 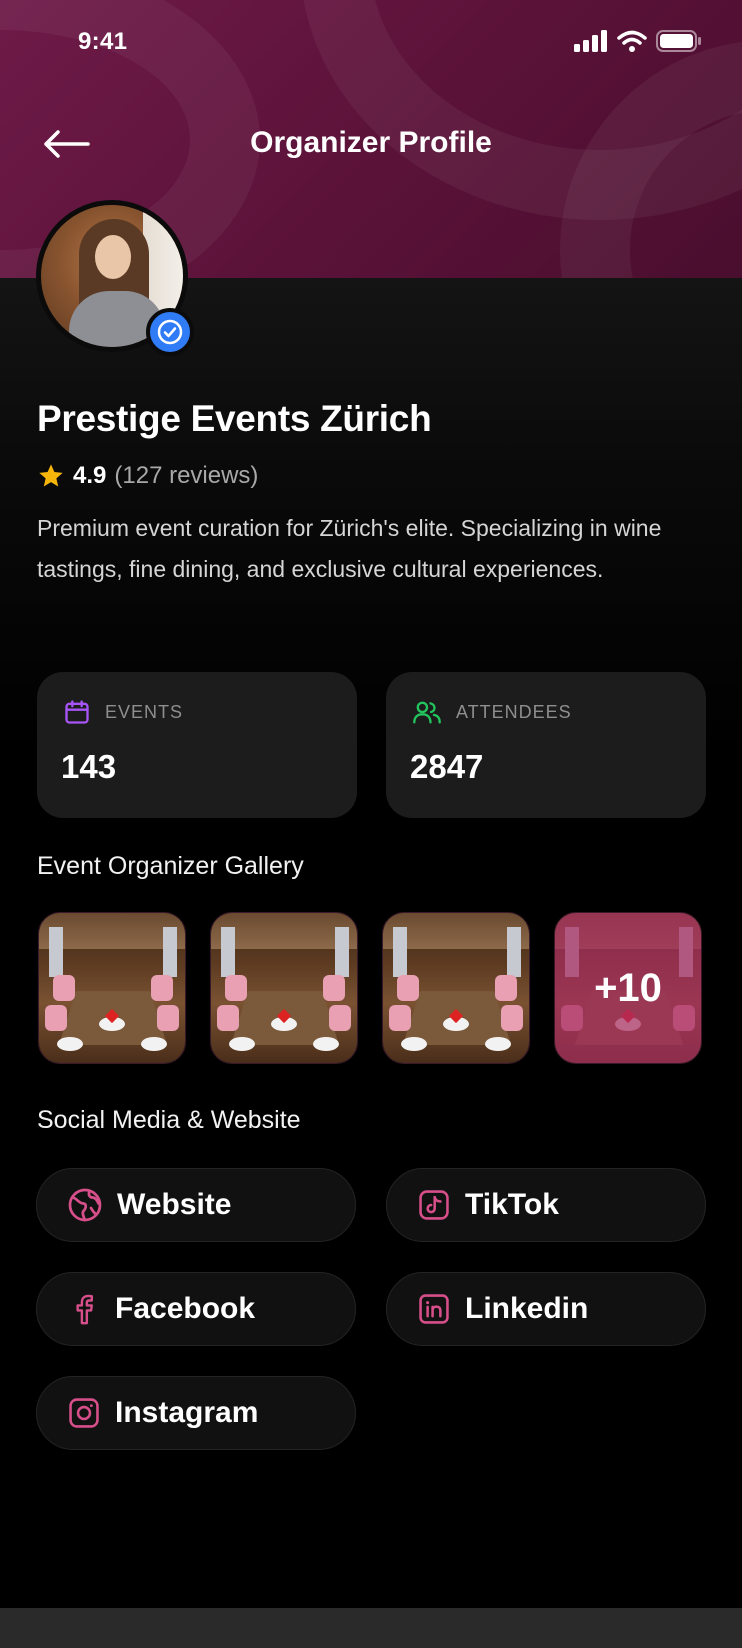 What do you see at coordinates (434, 1205) in the screenshot?
I see `tiktok-icon` at bounding box center [434, 1205].